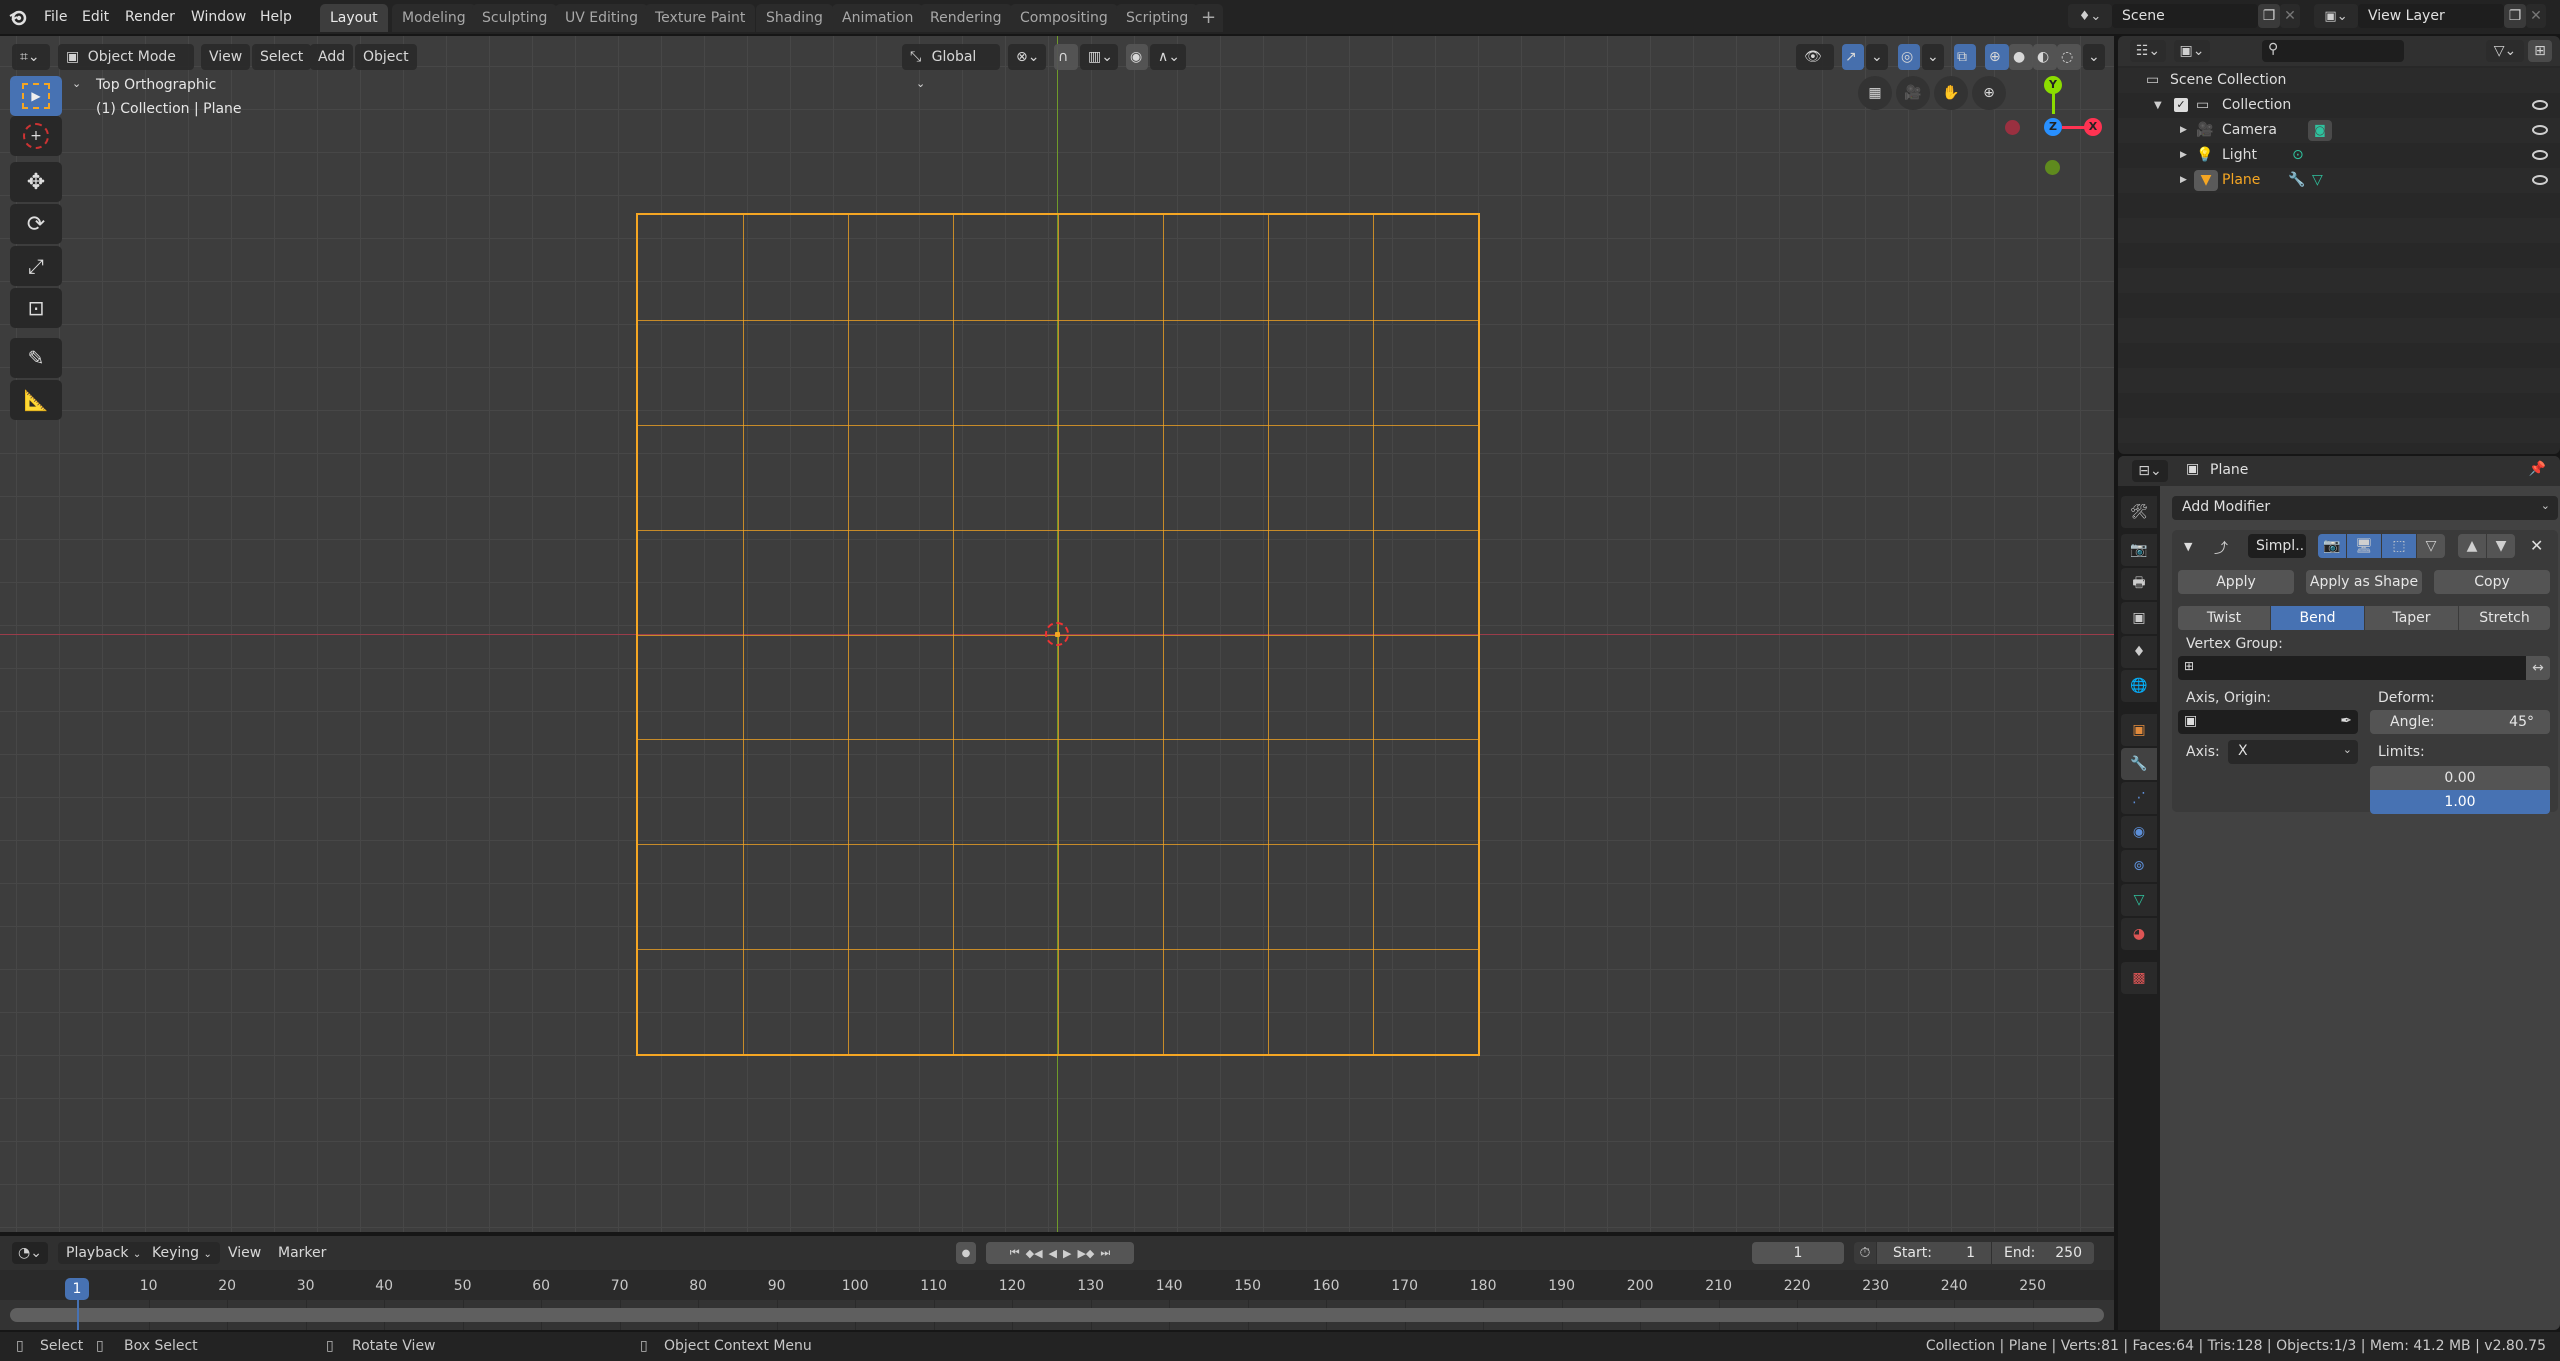 Image resolution: width=2560 pixels, height=1361 pixels. What do you see at coordinates (2269, 16) in the screenshot?
I see `new-scene-icon: ❐` at bounding box center [2269, 16].